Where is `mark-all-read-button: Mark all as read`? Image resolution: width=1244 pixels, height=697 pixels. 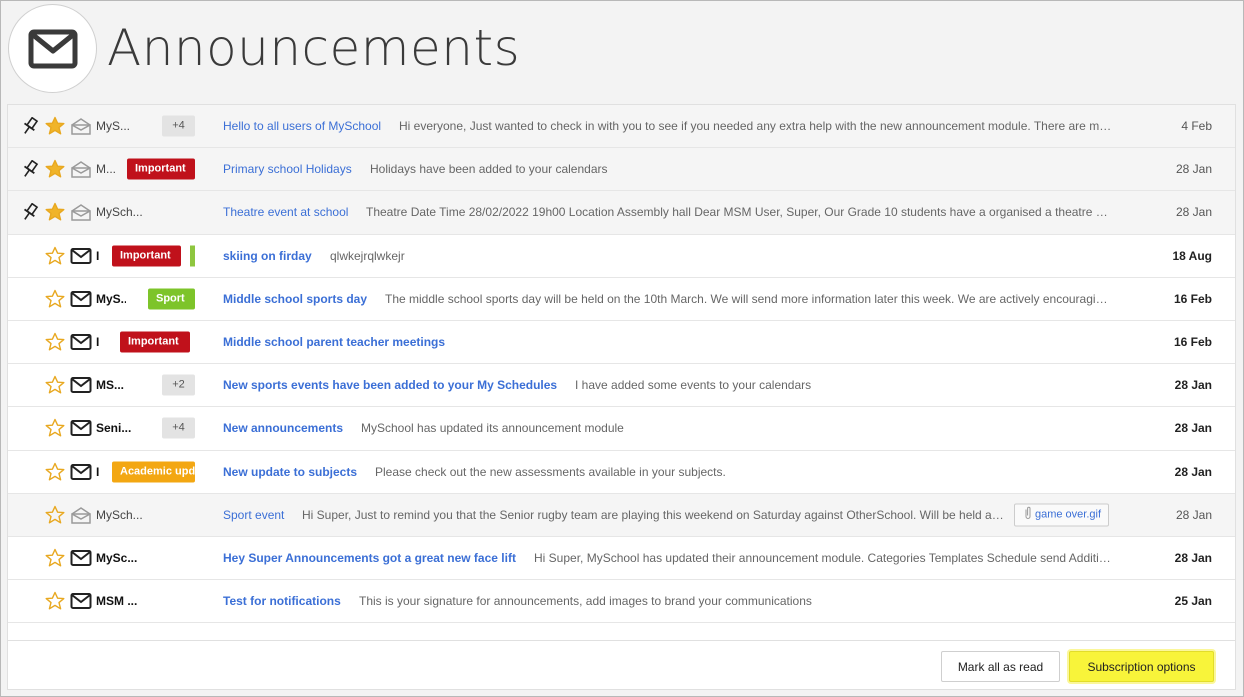 mark-all-read-button: Mark all as read is located at coordinates (1000, 666).